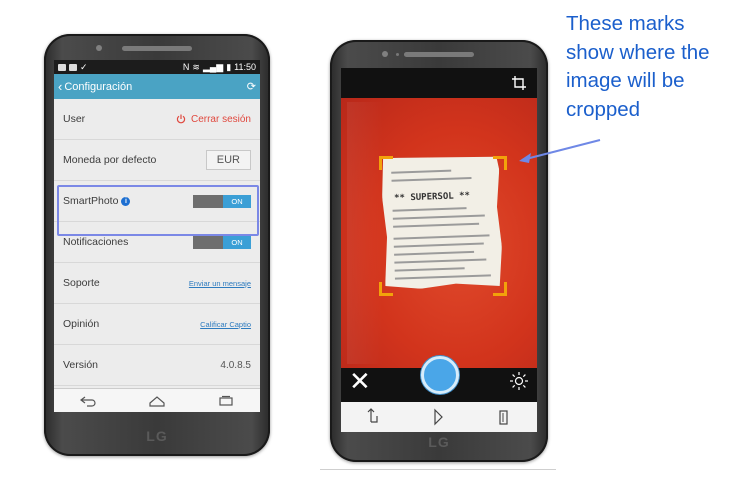  Describe the element at coordinates (213, 66) in the screenshot. I see `signal-icon: ▂▄▆` at that location.